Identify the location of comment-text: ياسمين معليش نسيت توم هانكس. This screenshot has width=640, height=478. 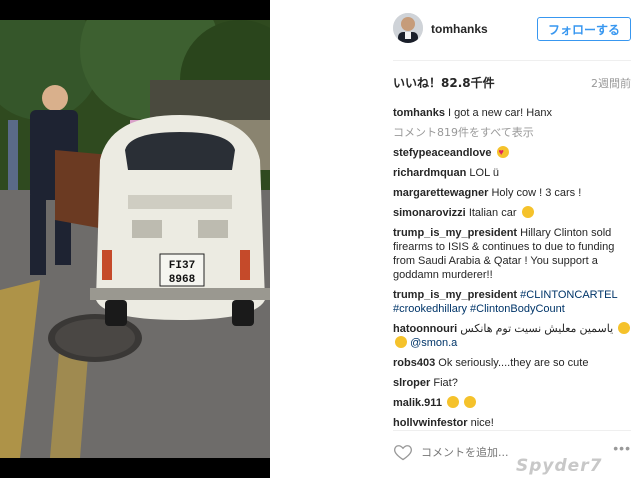
(537, 329).